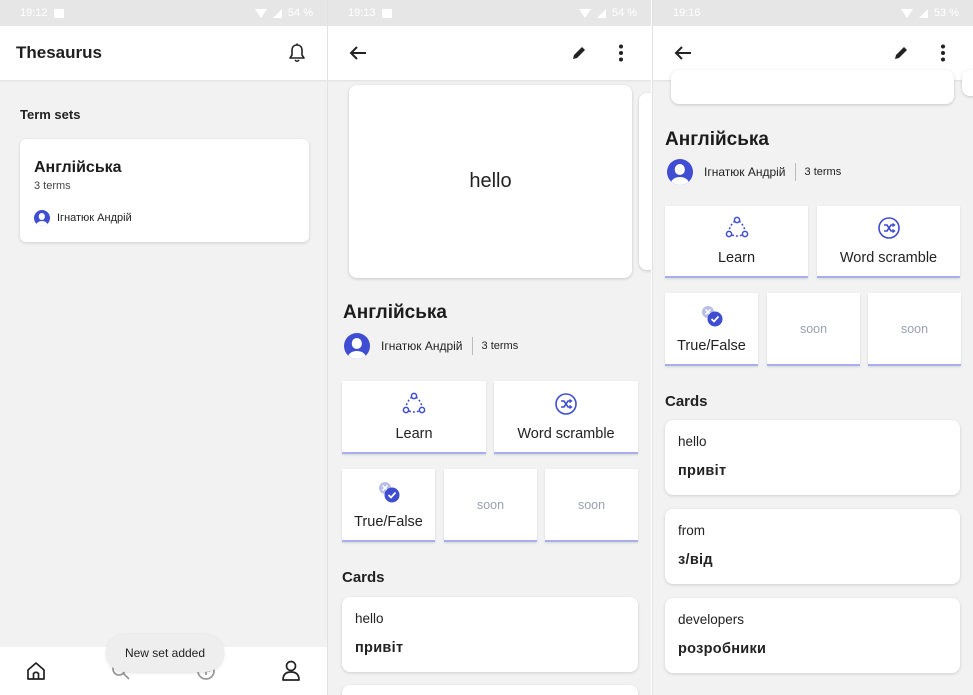  I want to click on notifications-bell-icon, so click(297, 53).